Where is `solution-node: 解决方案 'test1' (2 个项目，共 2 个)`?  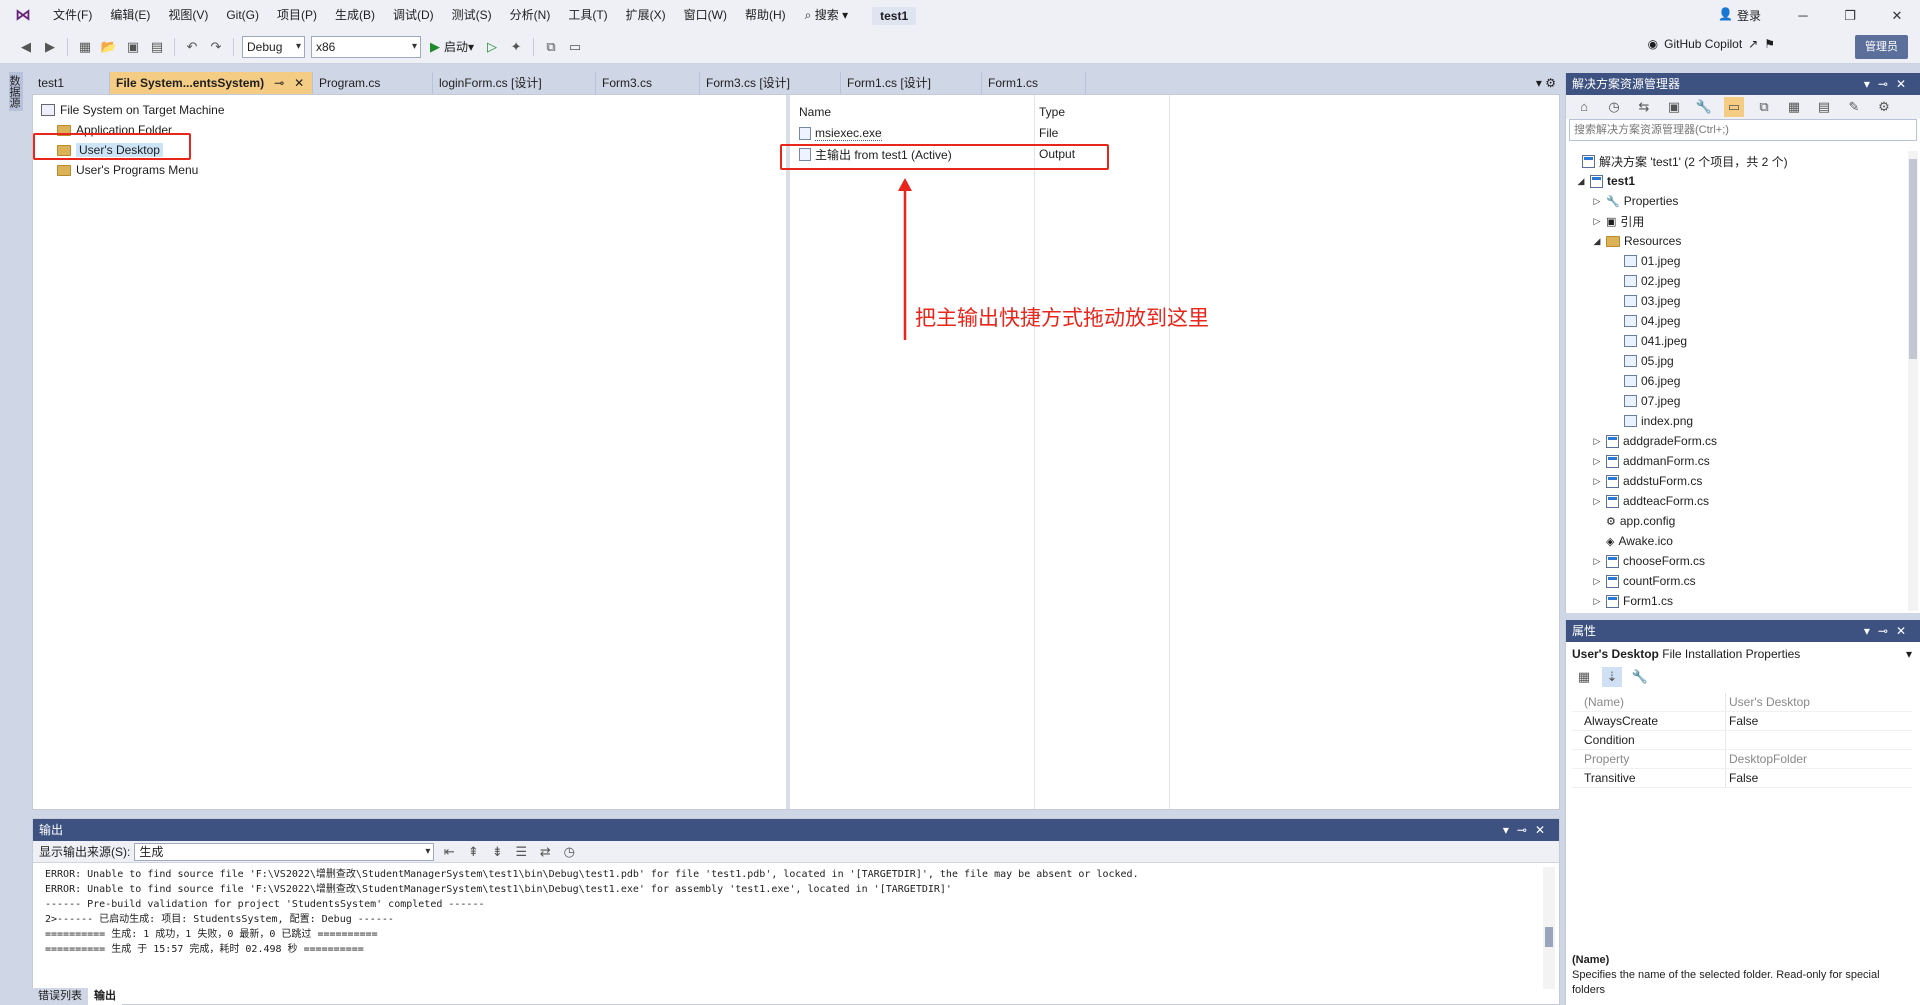 solution-node: 解决方案 'test1' (2 个项目，共 2 个) is located at coordinates (1685, 161).